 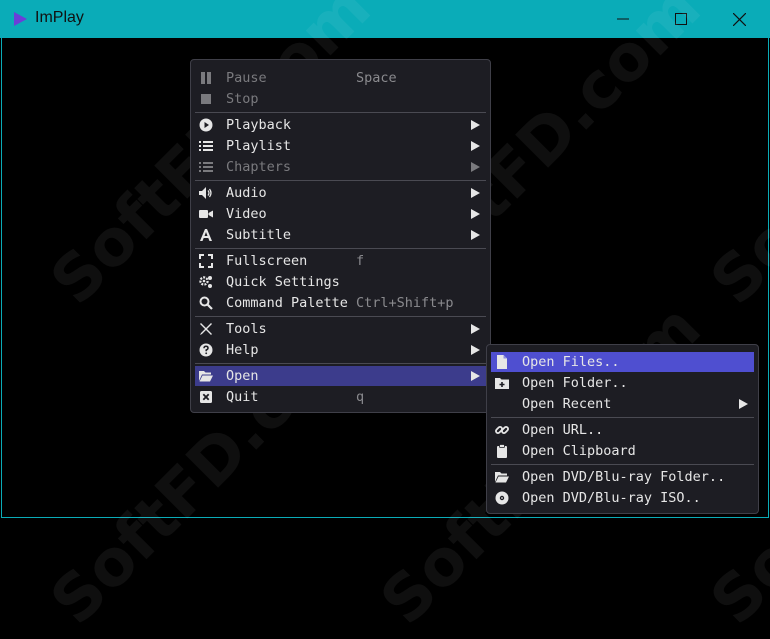 What do you see at coordinates (622, 477) in the screenshot?
I see `submenu-item-open-dvd-folder: Open DVD/Blu-ray Folder..` at bounding box center [622, 477].